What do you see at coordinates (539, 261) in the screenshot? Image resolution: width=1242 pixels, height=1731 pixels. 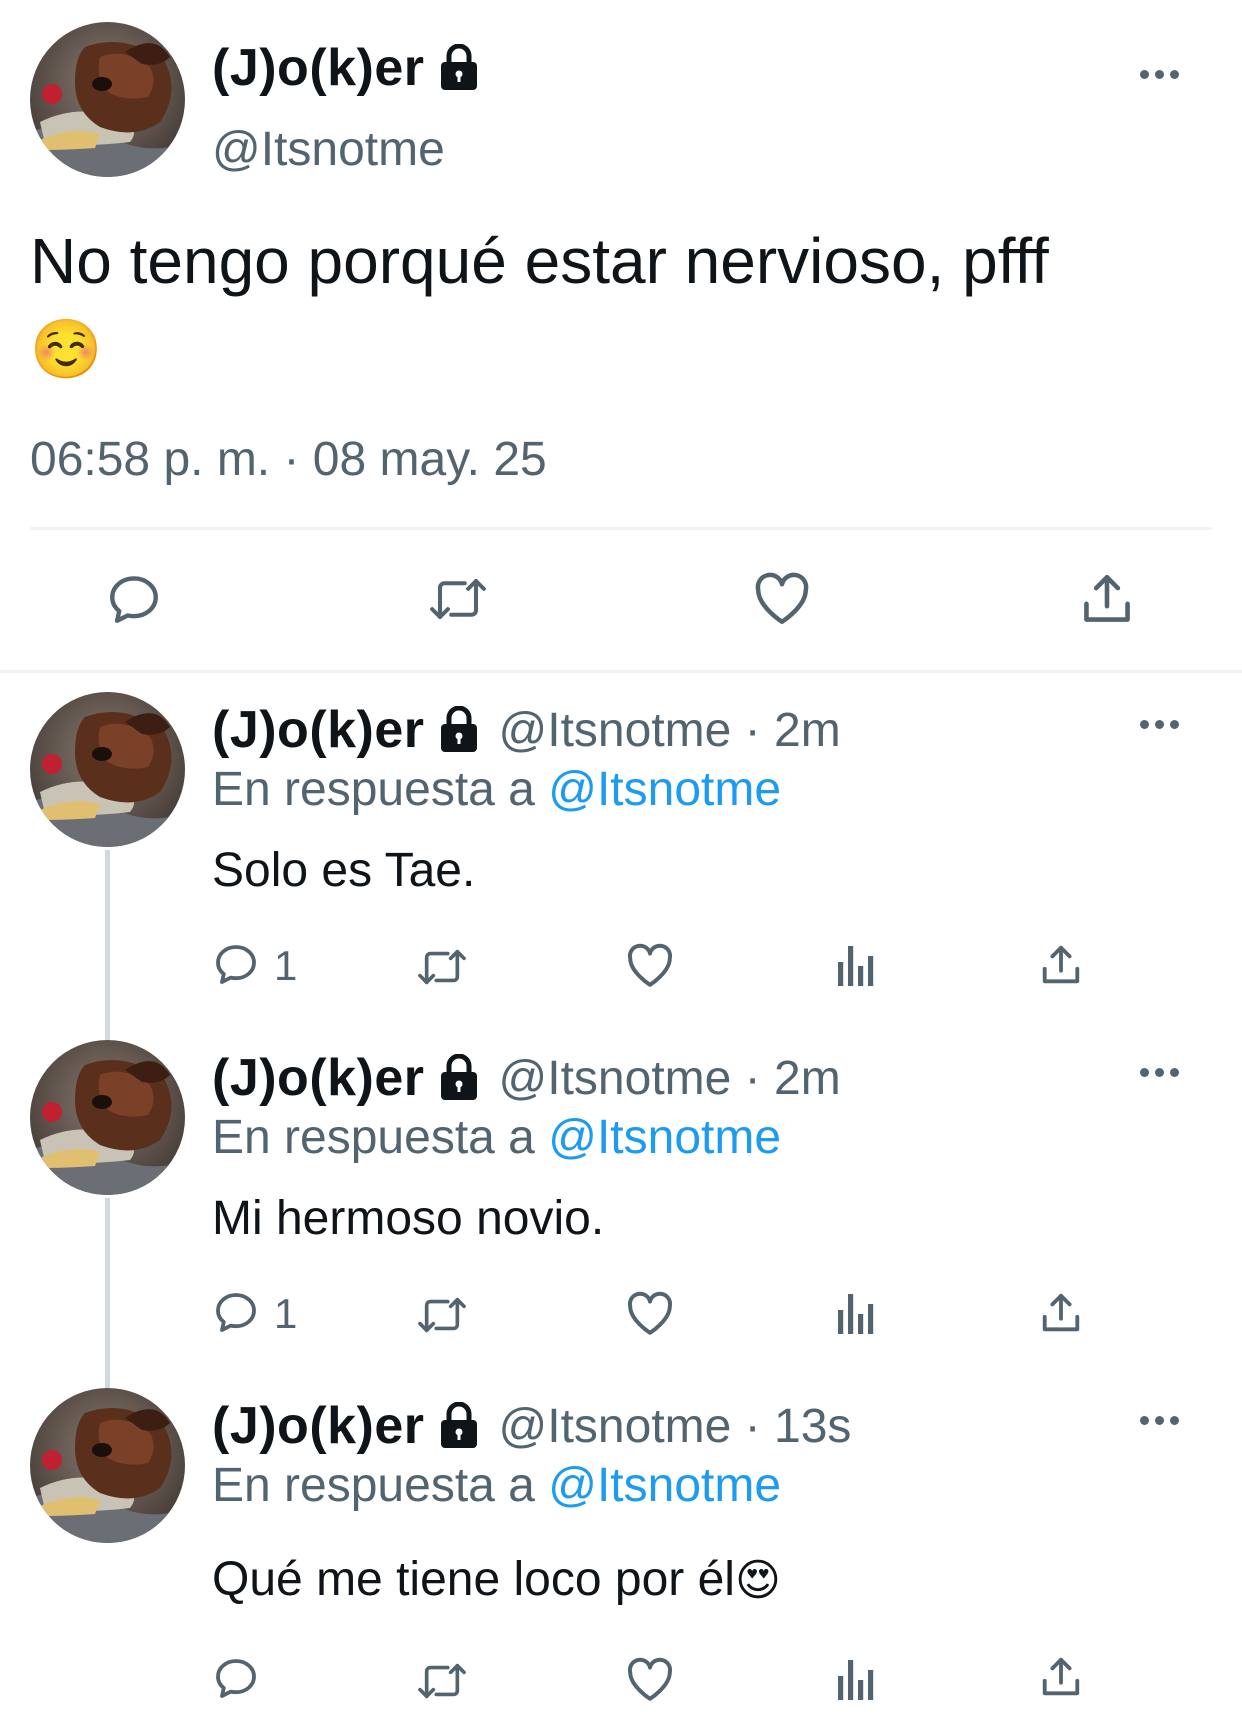 I see `tweet-text-body: No tengo porqué estar nervioso, pfff` at bounding box center [539, 261].